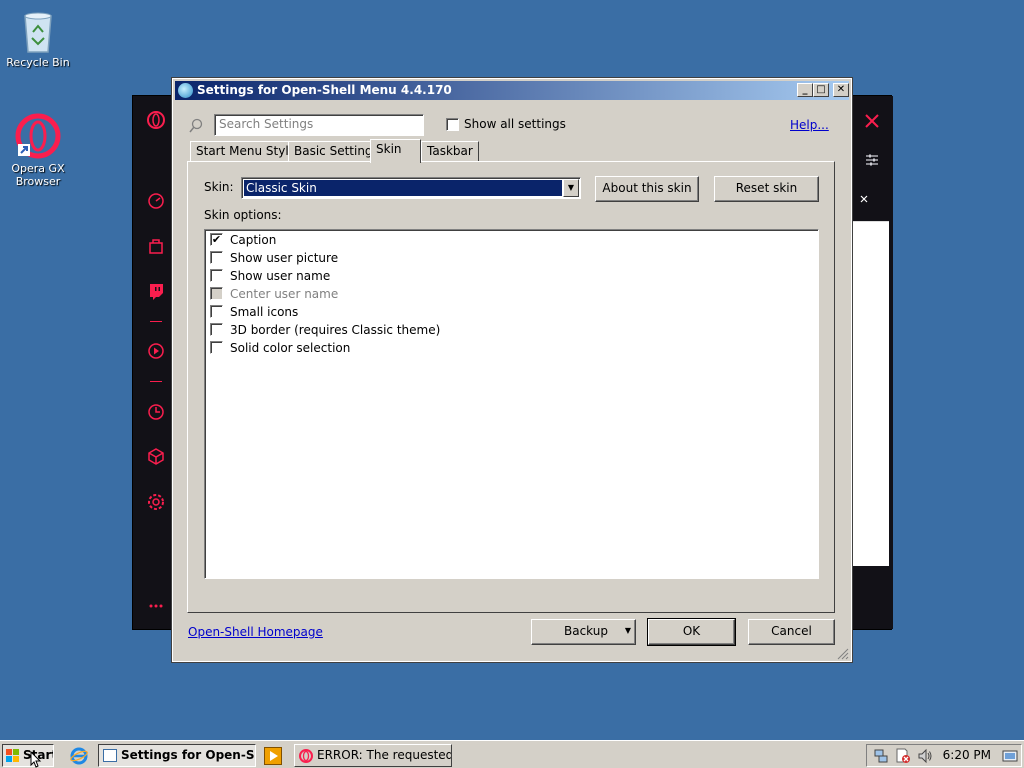 This screenshot has width=1024, height=768. What do you see at coordinates (791, 632) in the screenshot?
I see `cancel-button: Cancel` at bounding box center [791, 632].